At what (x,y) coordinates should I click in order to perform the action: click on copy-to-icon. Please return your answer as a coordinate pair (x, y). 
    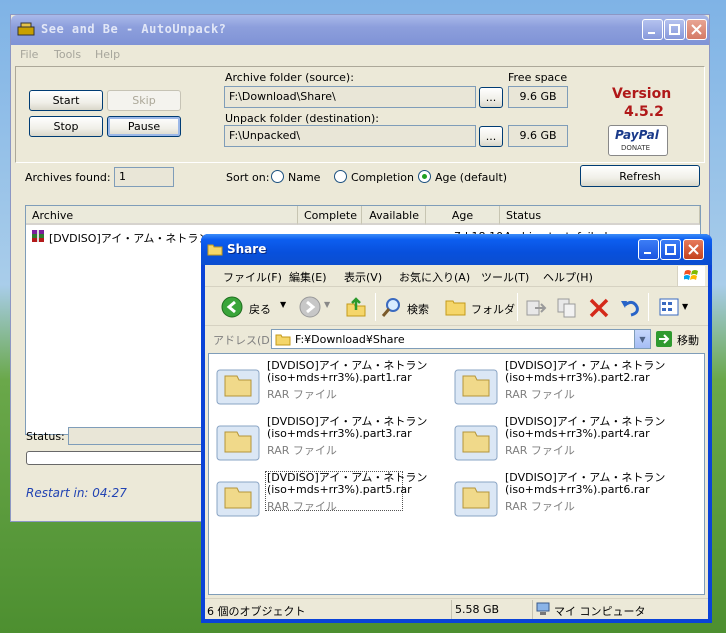
    Looking at the image, I should click on (567, 308).